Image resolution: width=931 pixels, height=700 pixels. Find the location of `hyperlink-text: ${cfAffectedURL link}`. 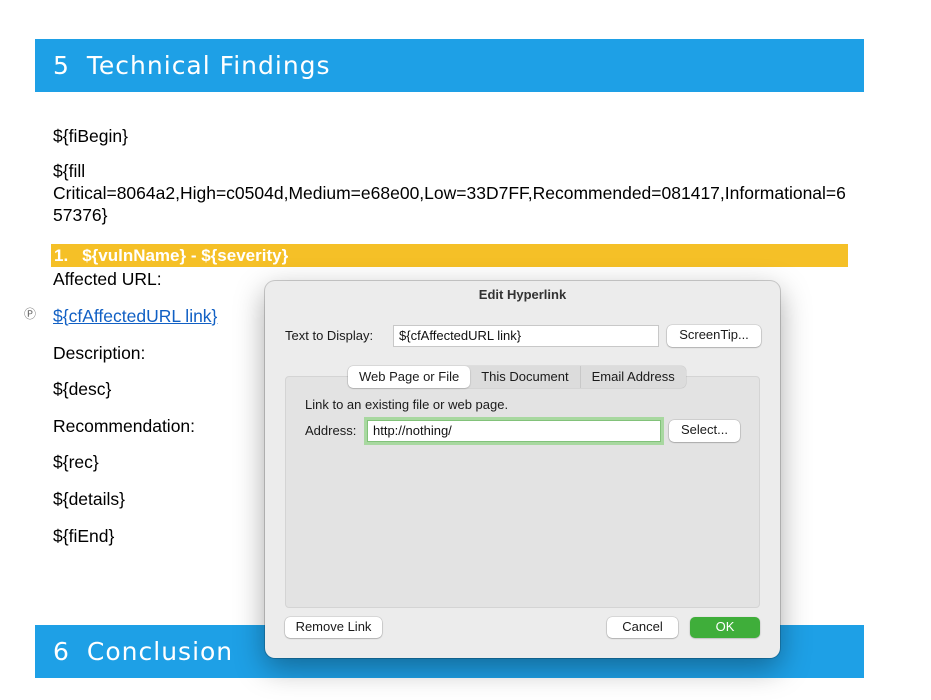

hyperlink-text: ${cfAffectedURL link} is located at coordinates (135, 316).